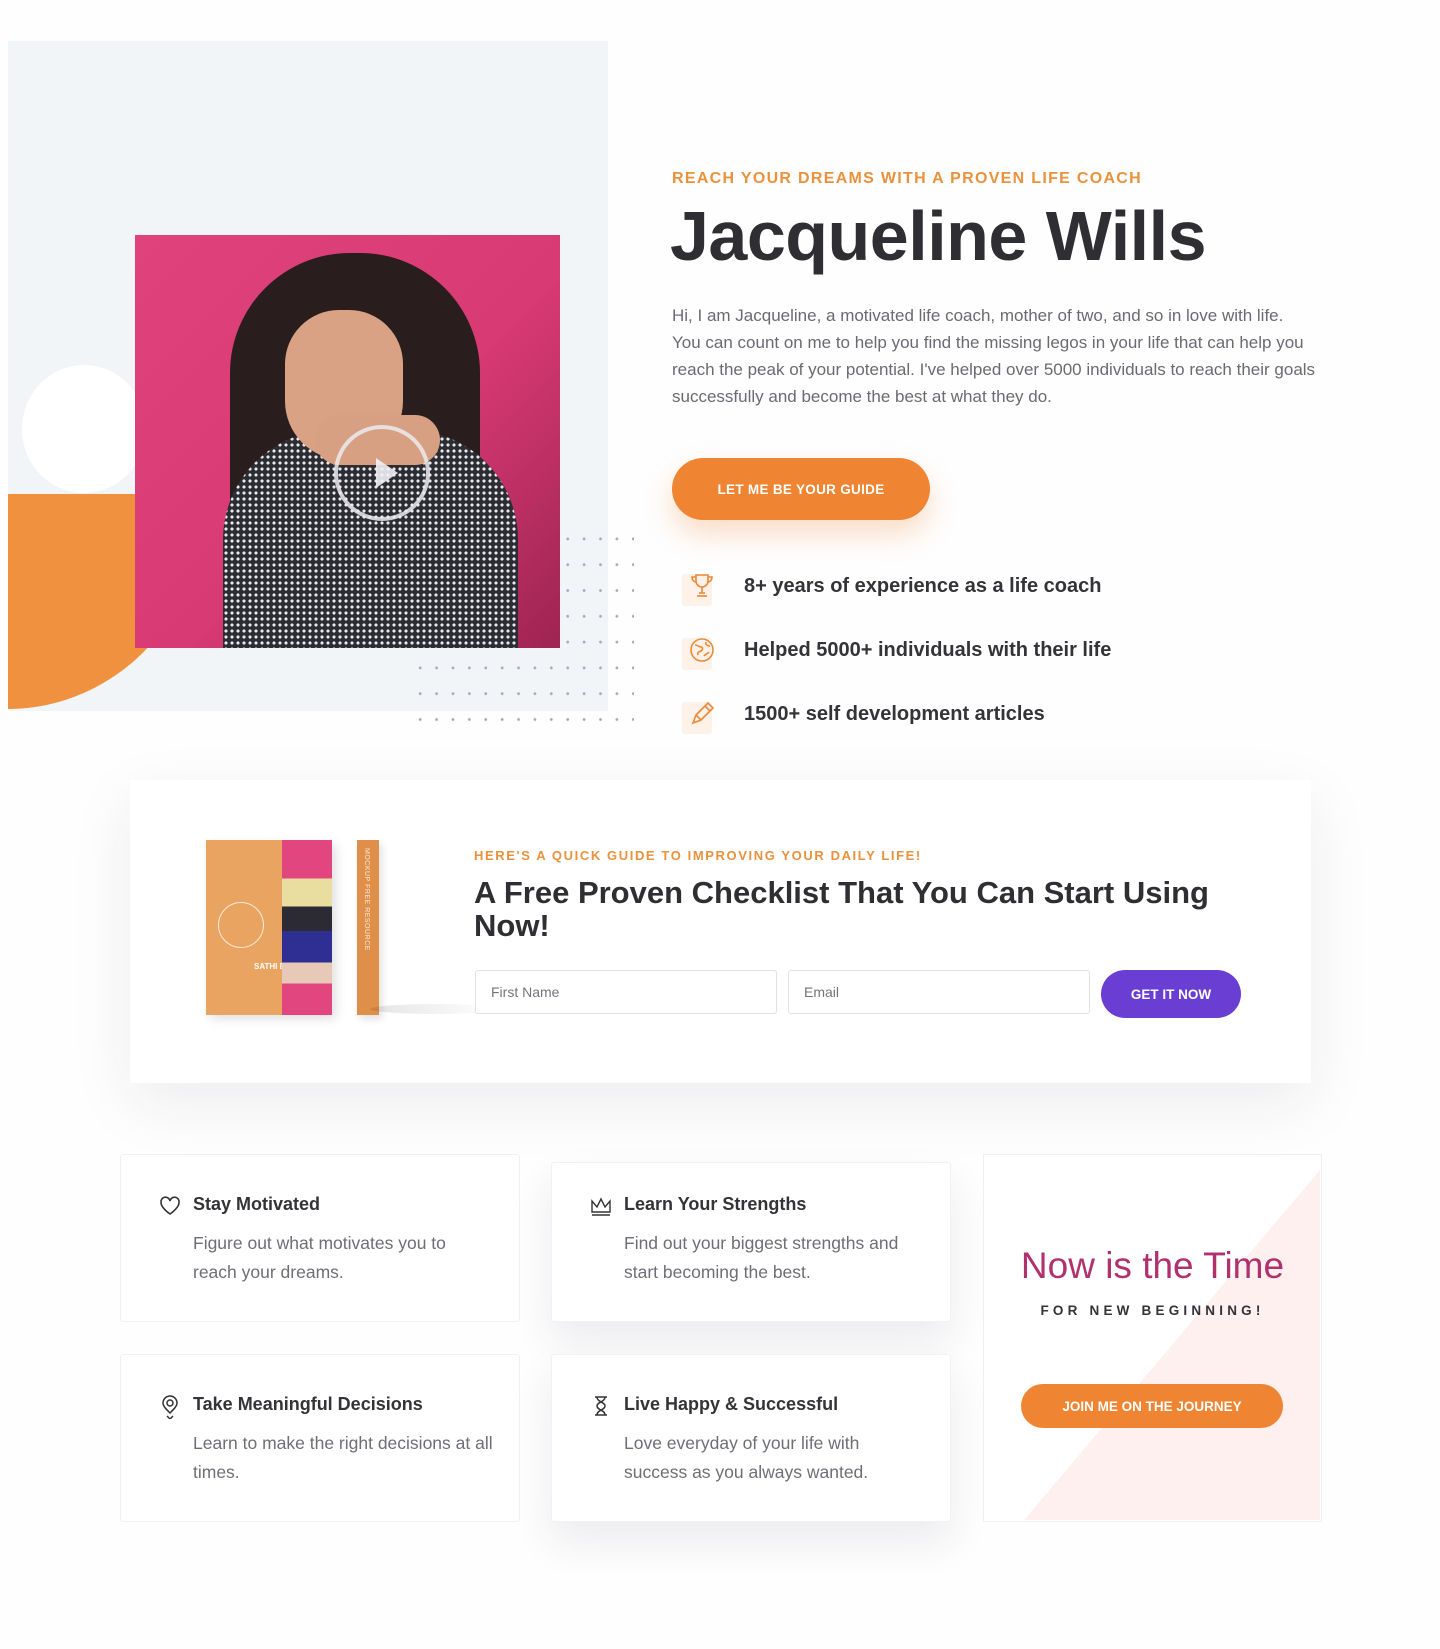 This screenshot has height=1649, width=1440. I want to click on decorative-triangle, so click(1172, 1345).